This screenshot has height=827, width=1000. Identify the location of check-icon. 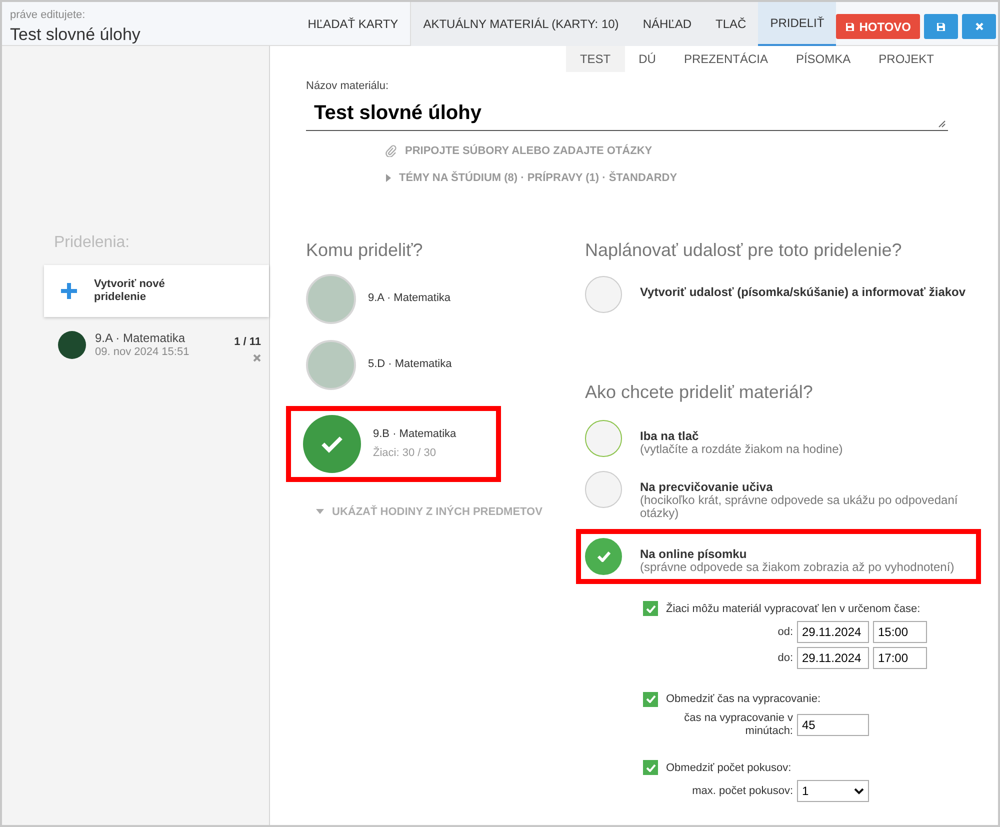
(603, 556).